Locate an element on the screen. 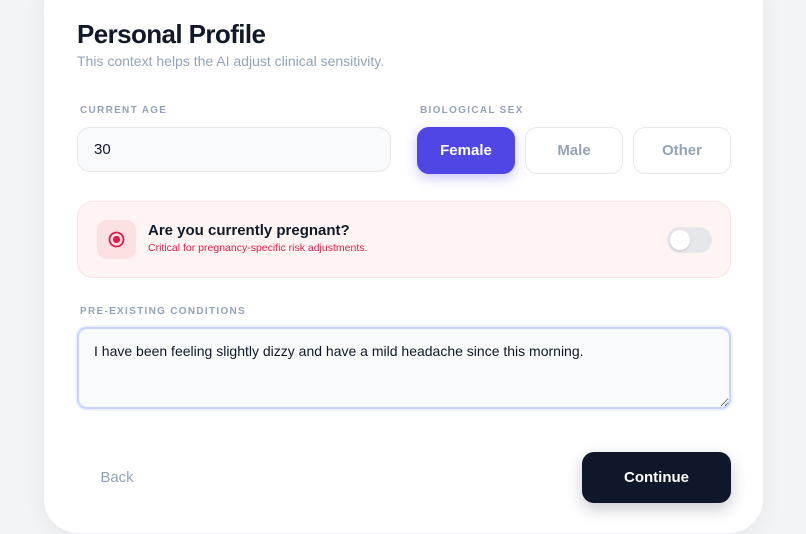  toggle-knob is located at coordinates (680, 240).